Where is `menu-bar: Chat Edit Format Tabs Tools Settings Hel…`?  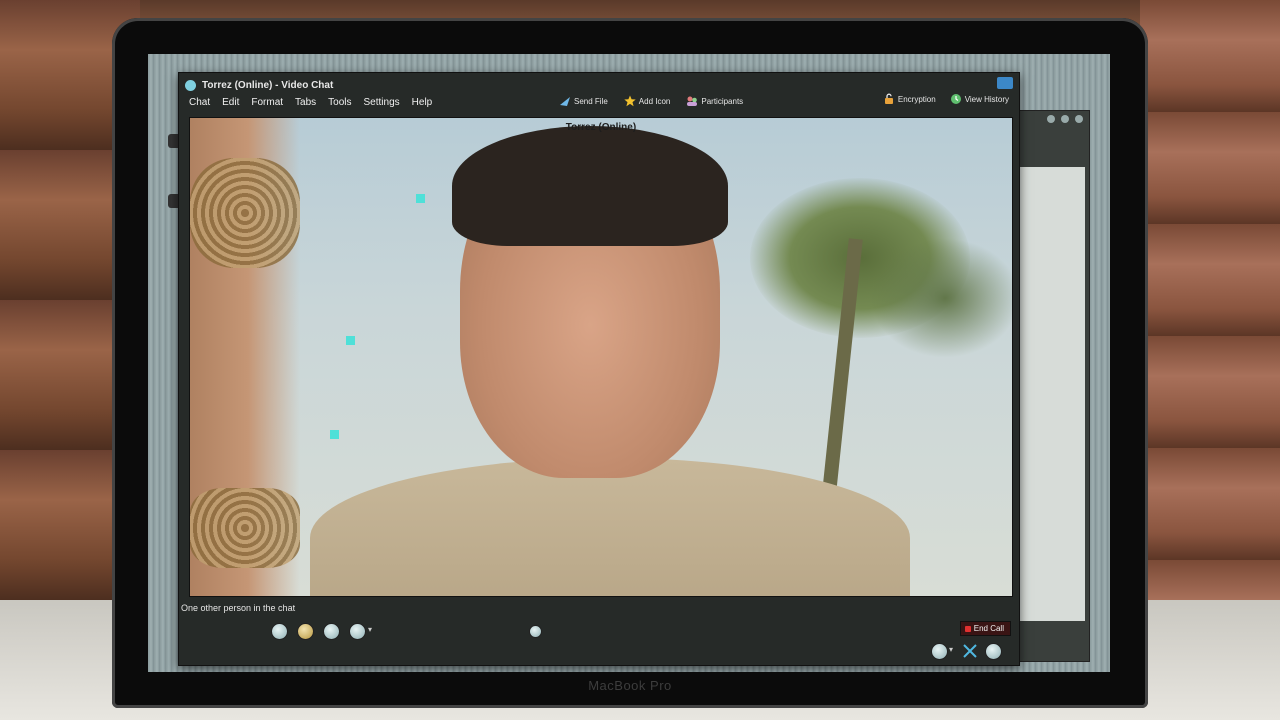 menu-bar: Chat Edit Format Tabs Tools Settings Hel… is located at coordinates (310, 102).